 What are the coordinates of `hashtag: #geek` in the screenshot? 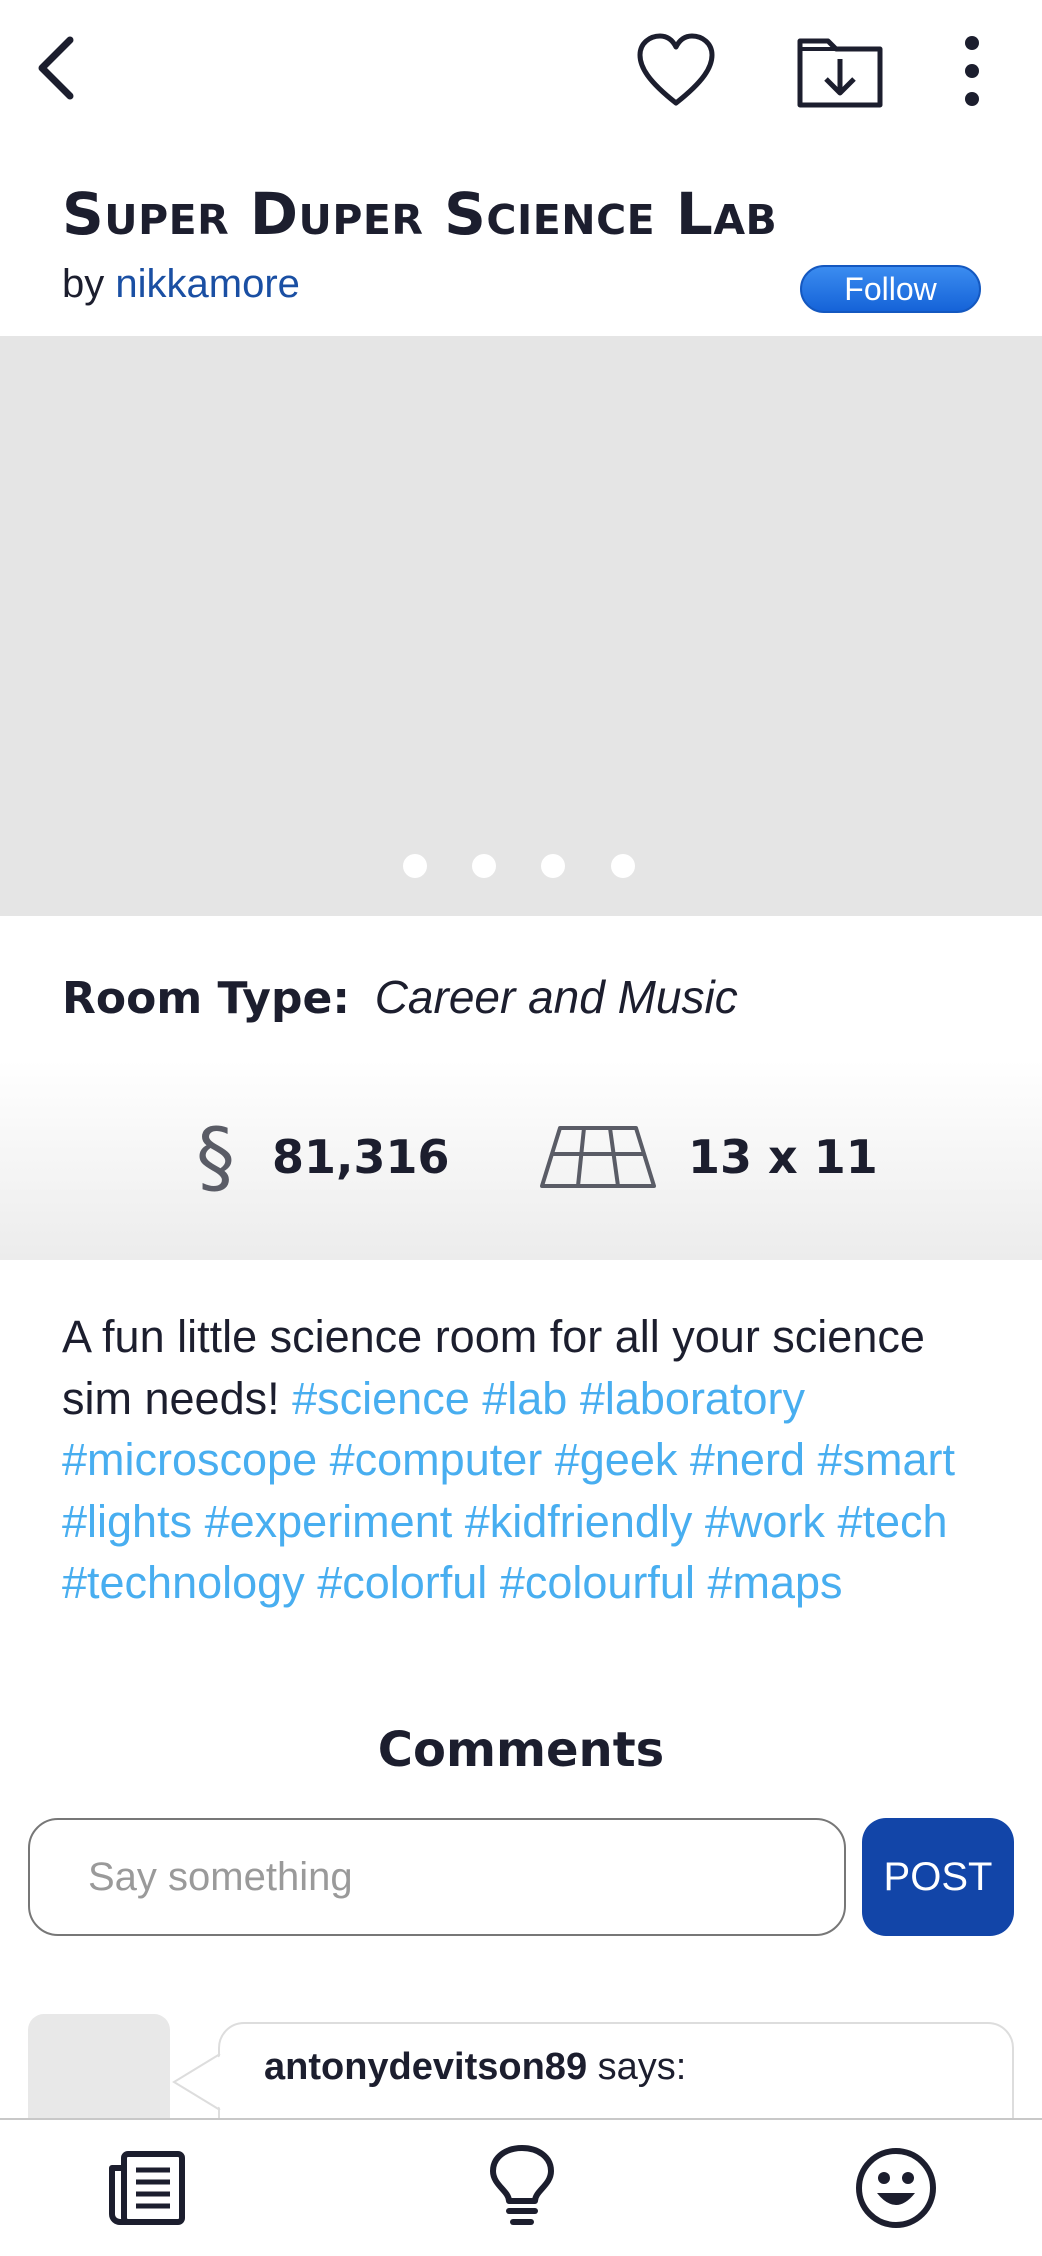 It's located at (616, 1459).